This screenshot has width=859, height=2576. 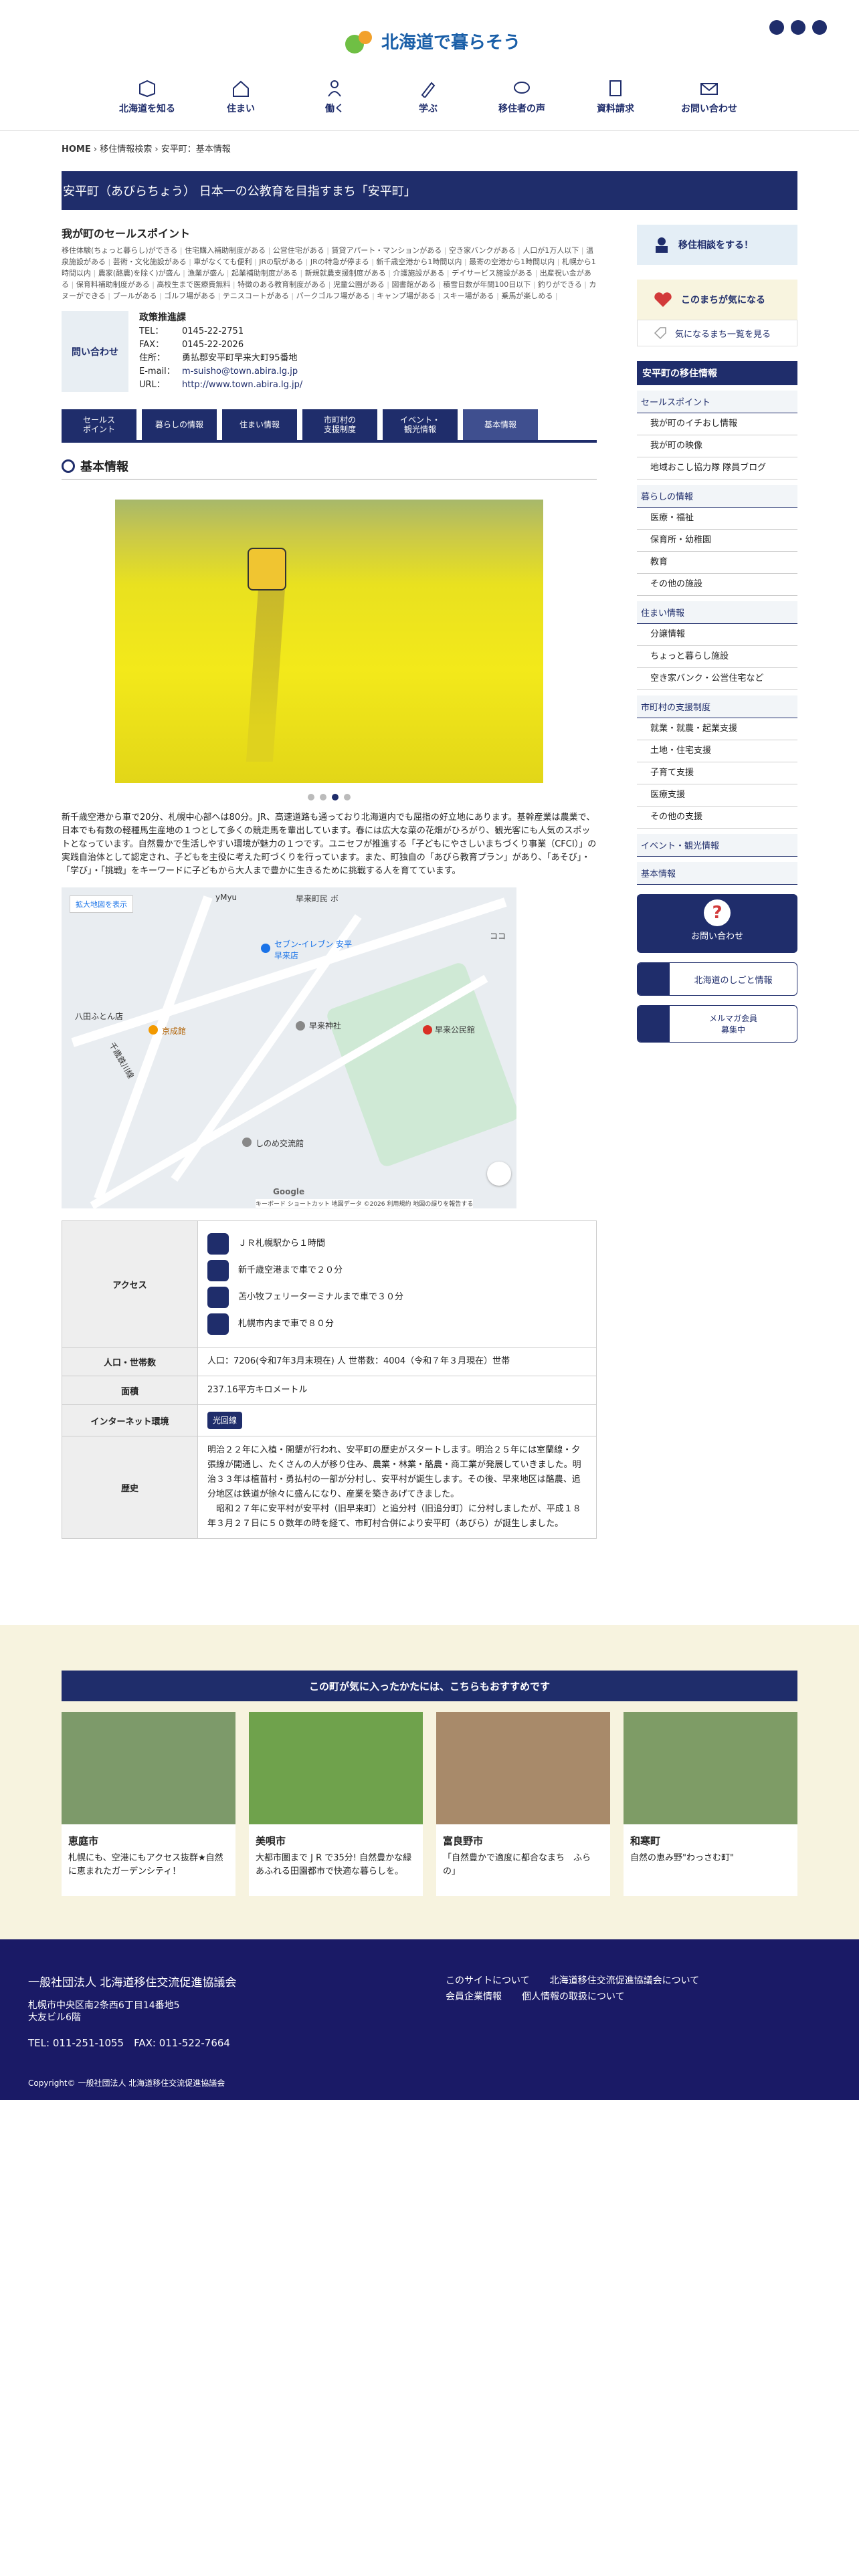 I want to click on favorite-button: このまちが気になる, so click(x=717, y=300).